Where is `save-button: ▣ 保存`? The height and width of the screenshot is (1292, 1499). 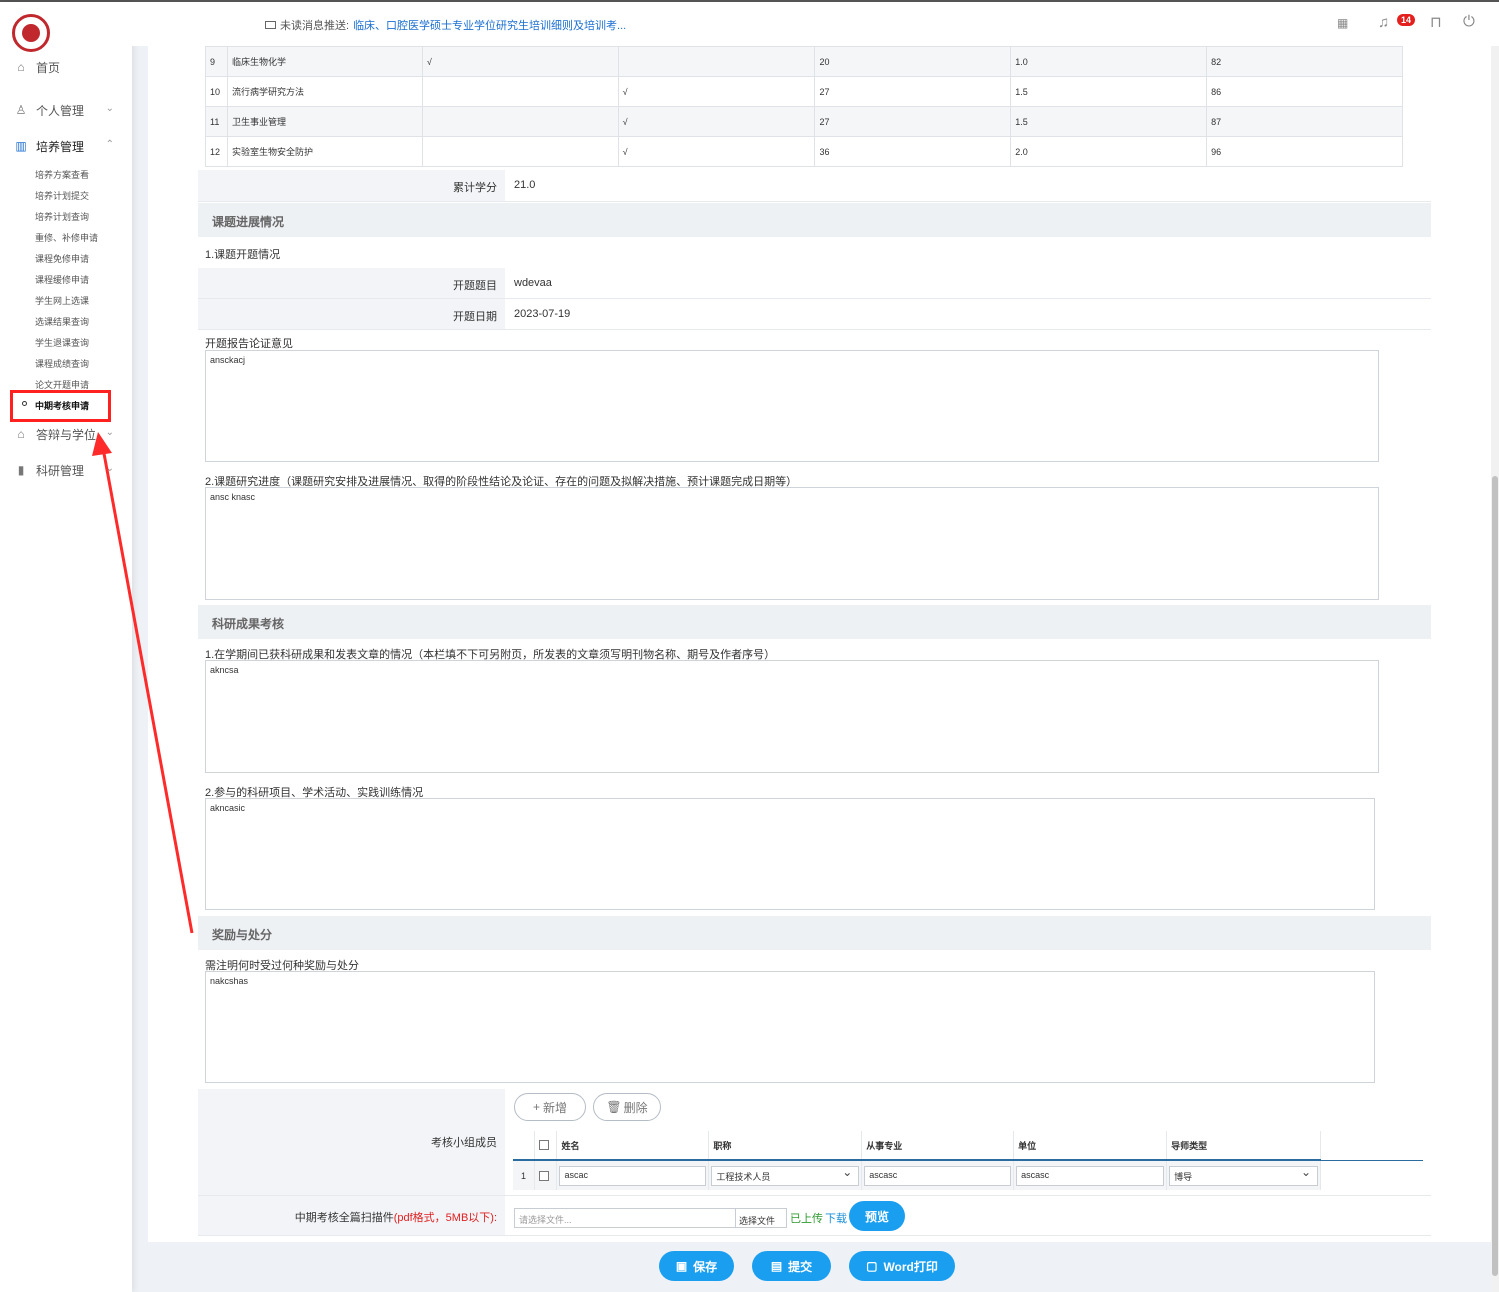 save-button: ▣ 保存 is located at coordinates (696, 1266).